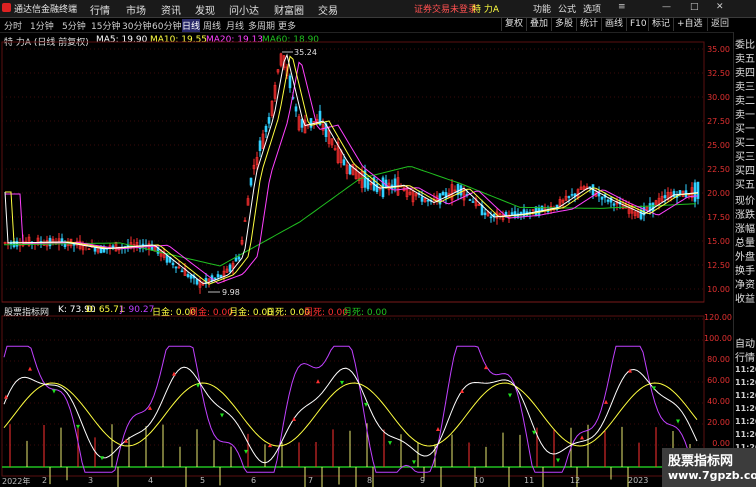  What do you see at coordinates (718, 73) in the screenshot?
I see `price-tick: 32.50` at bounding box center [718, 73].